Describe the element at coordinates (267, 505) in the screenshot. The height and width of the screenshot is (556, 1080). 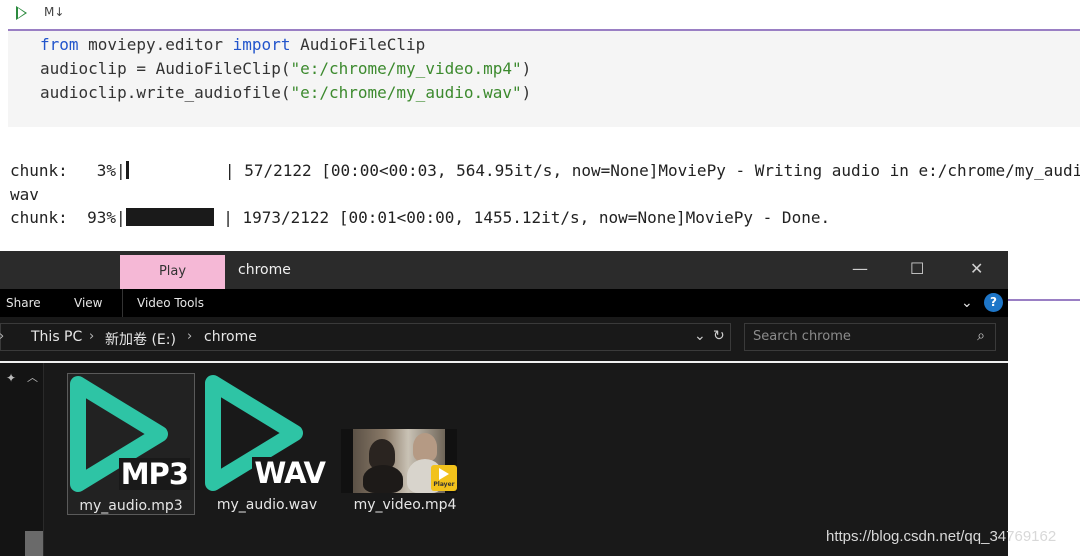
I see `file-name: my_audio.wav` at that location.